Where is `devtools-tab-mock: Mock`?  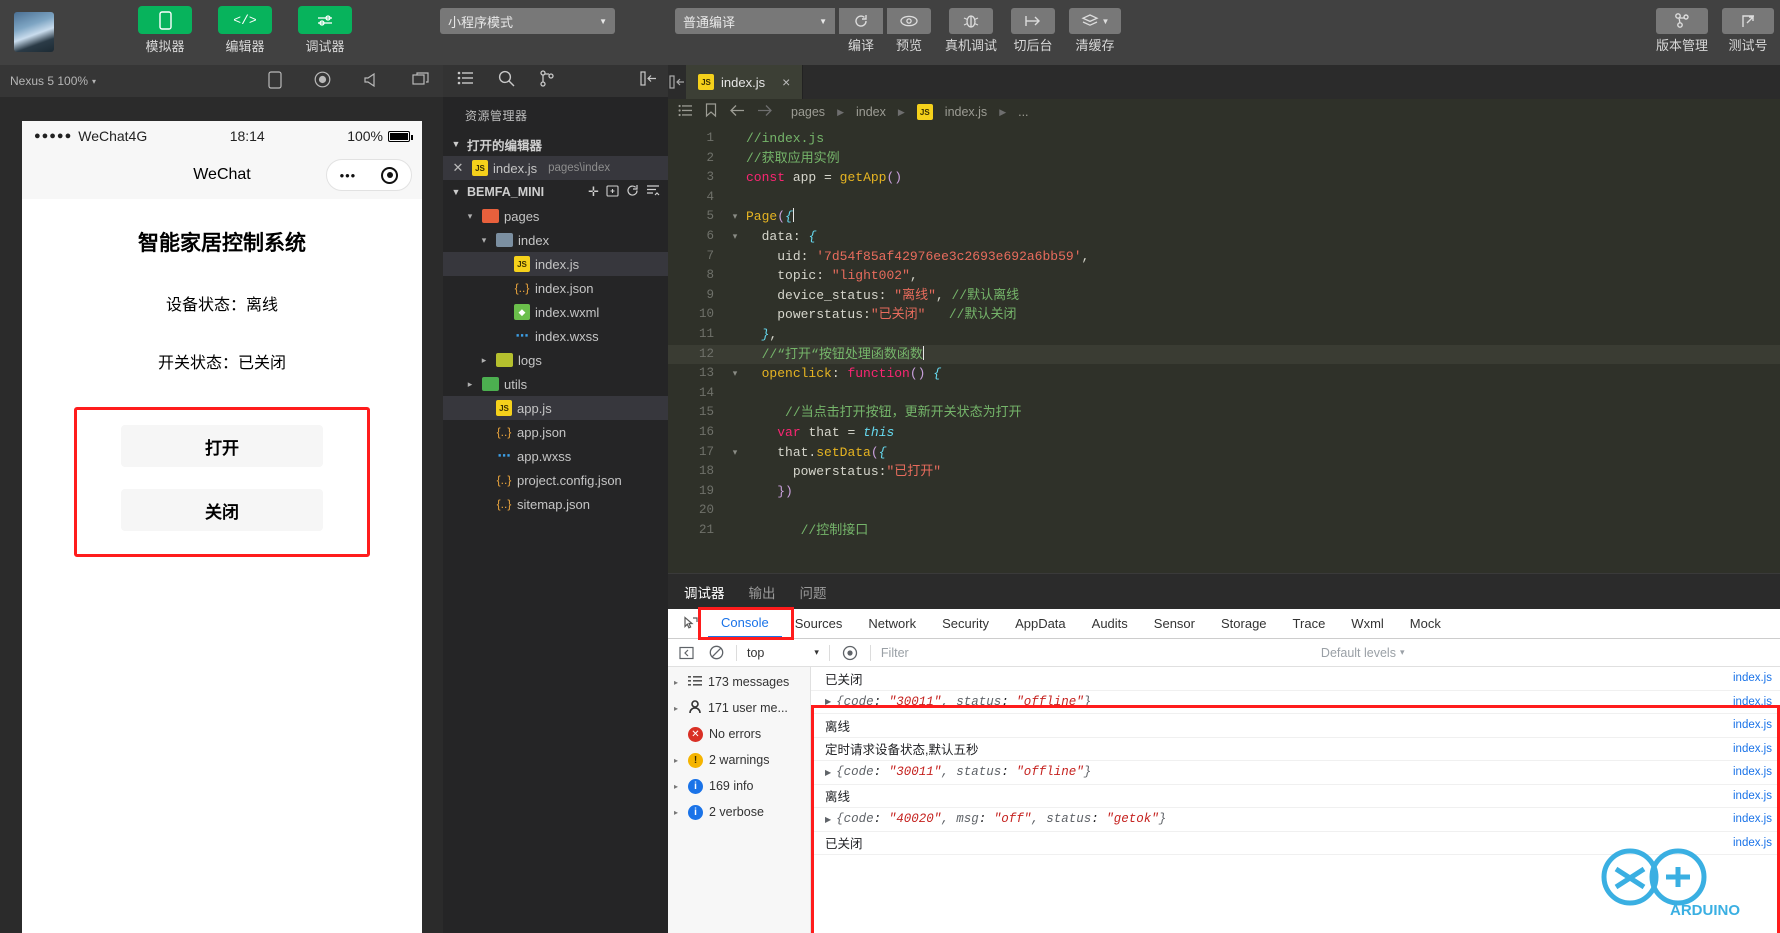 devtools-tab-mock: Mock is located at coordinates (1425, 623).